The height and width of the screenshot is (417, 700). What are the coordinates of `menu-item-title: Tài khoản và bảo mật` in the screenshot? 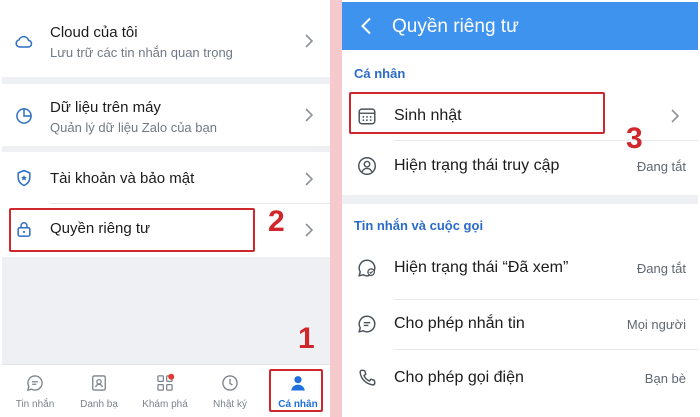 It's located at (122, 178).